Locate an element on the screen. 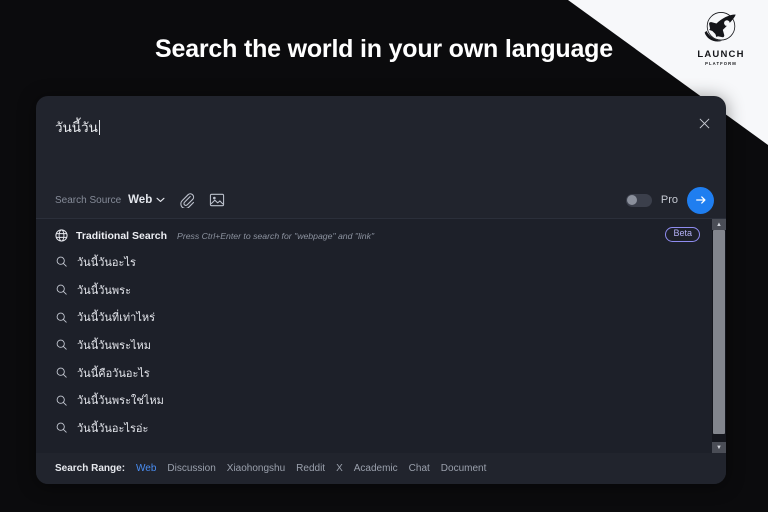 This screenshot has width=768, height=512. search-range-item: Academic is located at coordinates (376, 468).